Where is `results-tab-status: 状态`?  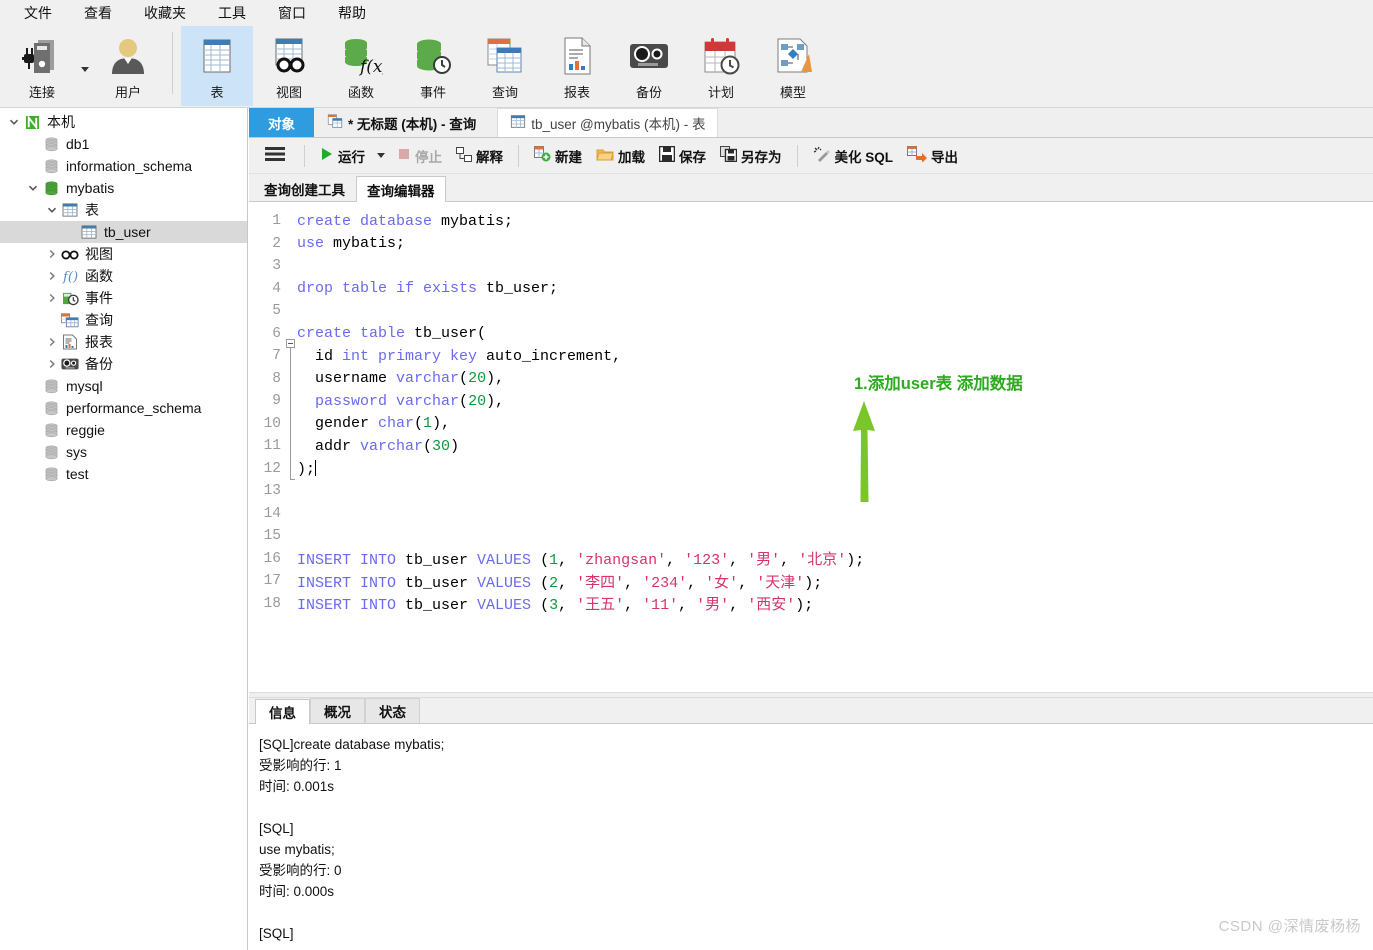
results-tab-status: 状态 is located at coordinates (392, 710).